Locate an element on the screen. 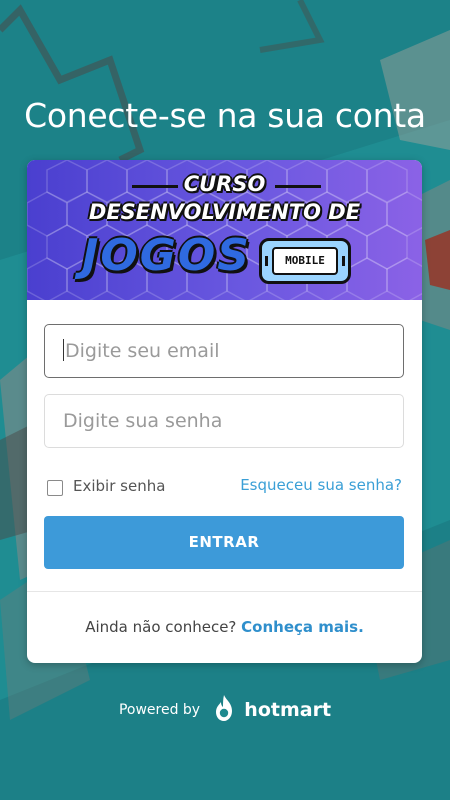 This screenshot has height=800, width=450. mobile-badge-text: MOBILE is located at coordinates (305, 261).